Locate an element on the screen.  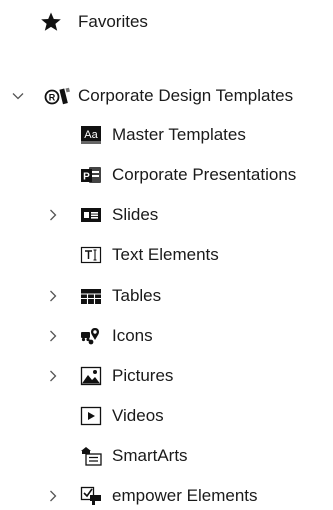
tree-item-label: Slides is located at coordinates (135, 214).